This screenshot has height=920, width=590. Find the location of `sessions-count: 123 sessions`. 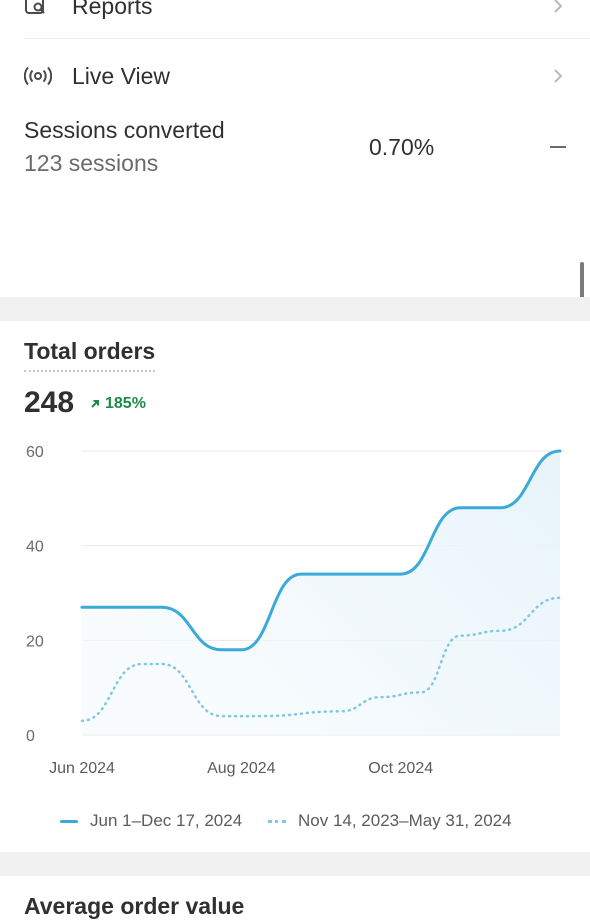

sessions-count: 123 sessions is located at coordinates (91, 163).